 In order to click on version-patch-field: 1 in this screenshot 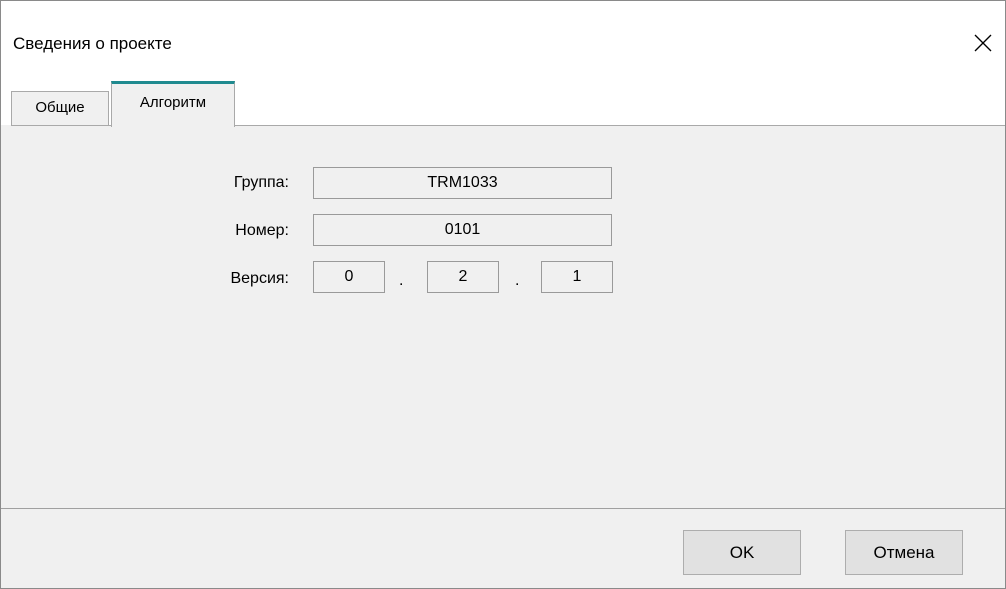, I will do `click(577, 277)`.